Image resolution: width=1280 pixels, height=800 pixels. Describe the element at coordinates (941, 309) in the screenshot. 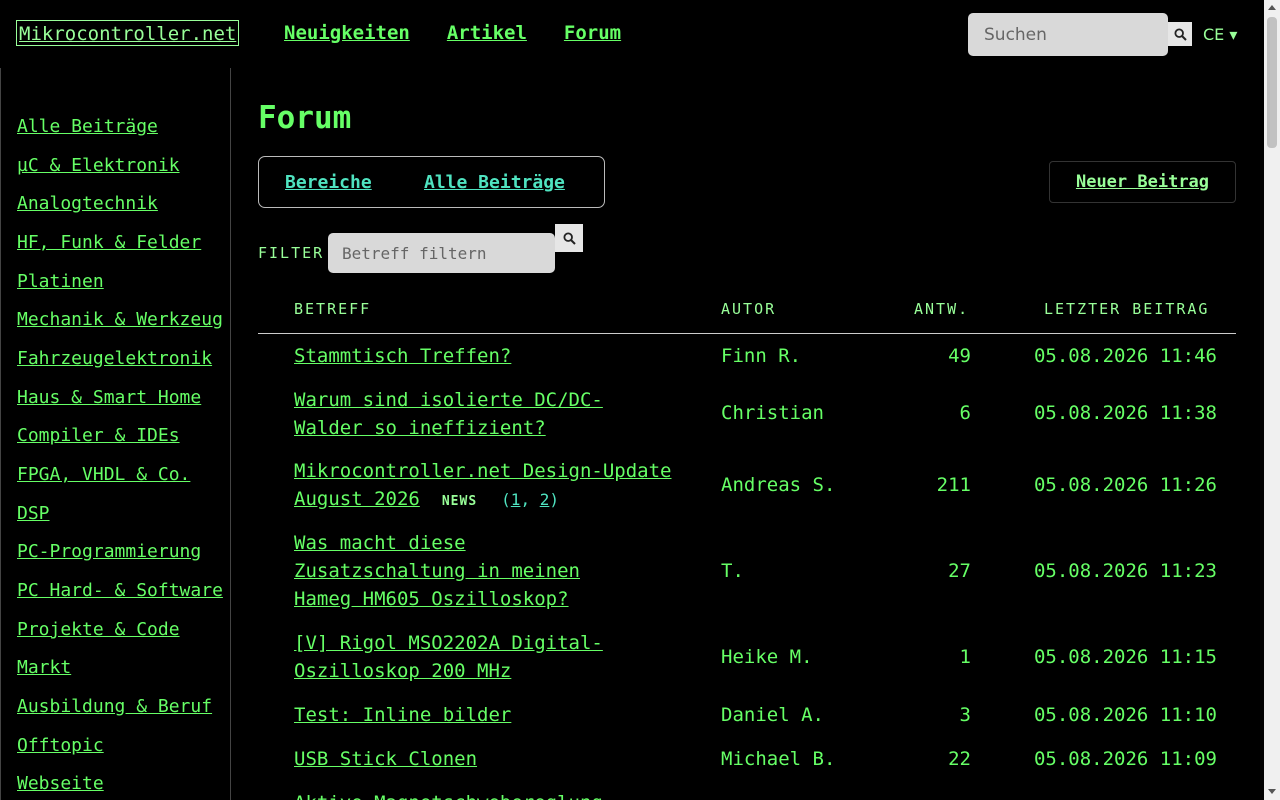

I see `column-header-replies: ANTW.` at that location.